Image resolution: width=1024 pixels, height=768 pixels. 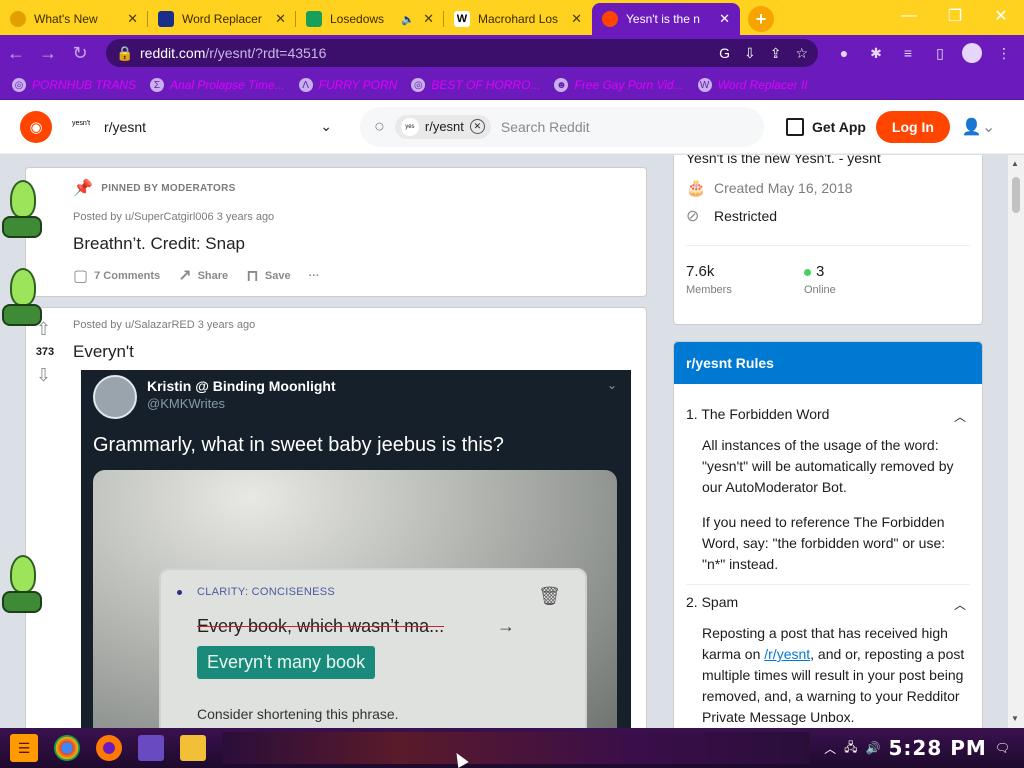 What do you see at coordinates (151, 748) in the screenshot?
I see `app-icon` at bounding box center [151, 748].